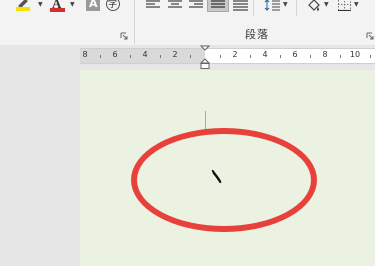  What do you see at coordinates (356, 4) in the screenshot?
I see `borders-dropdown-arrow: ▼` at bounding box center [356, 4].